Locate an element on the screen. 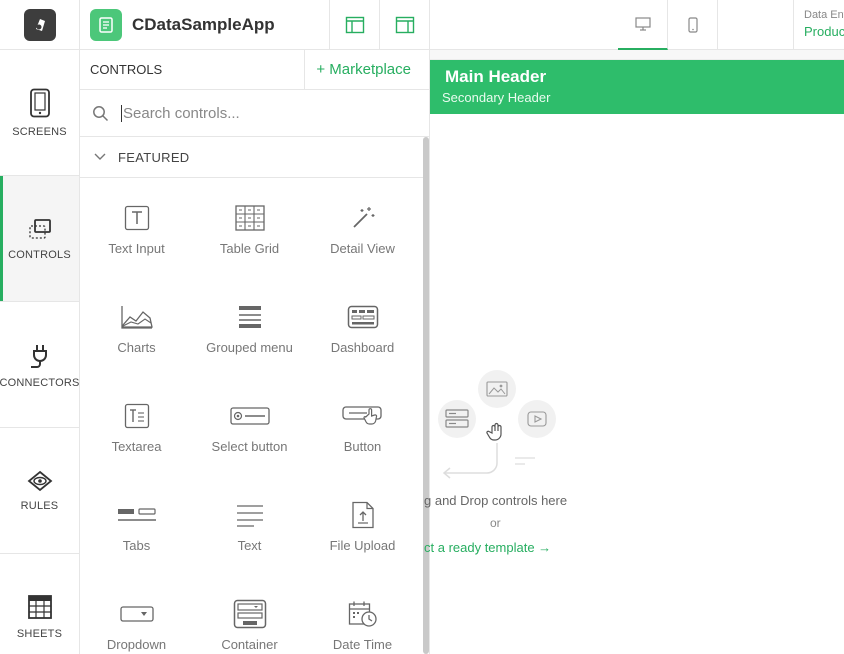 This screenshot has height=654, width=844. nav-item-connectors: CONNECTORS is located at coordinates (39, 365).